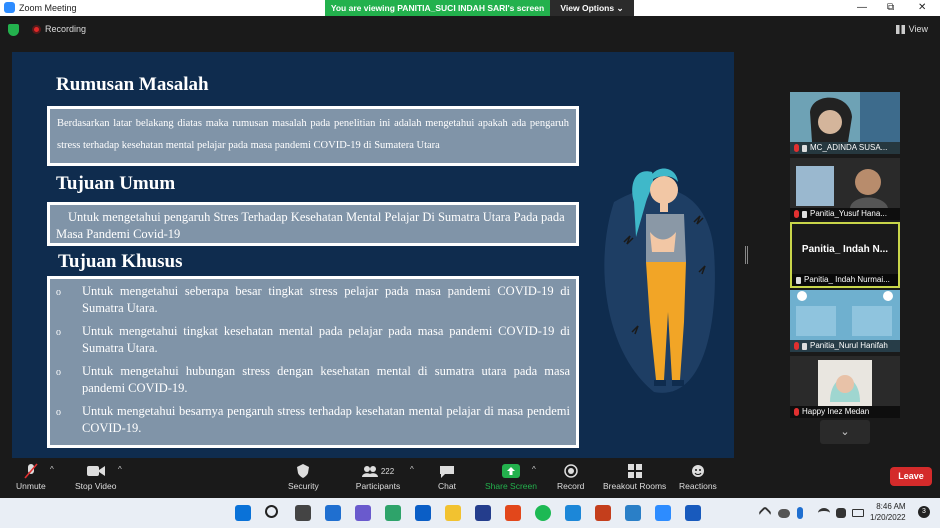 This screenshot has height=528, width=940. I want to click on chat-button: Chat, so click(447, 477).